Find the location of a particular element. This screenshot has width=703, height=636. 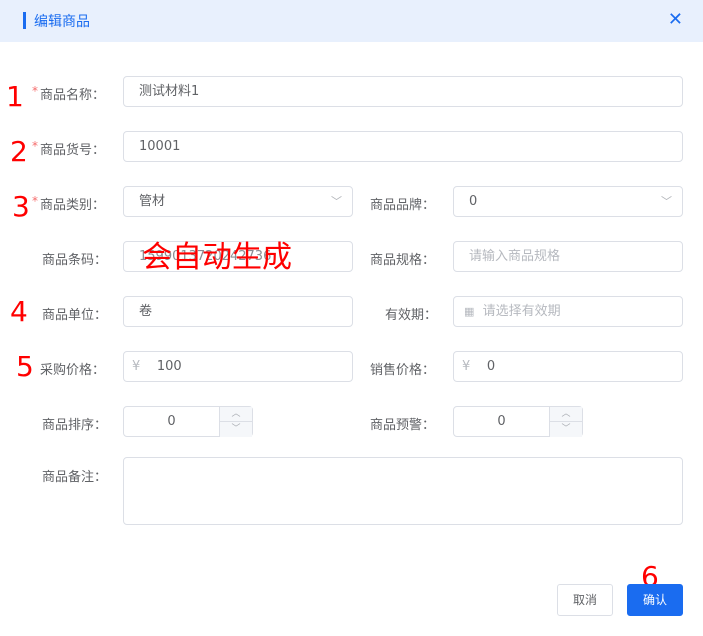

purchase-price-input: ¥ 100 is located at coordinates (238, 366).